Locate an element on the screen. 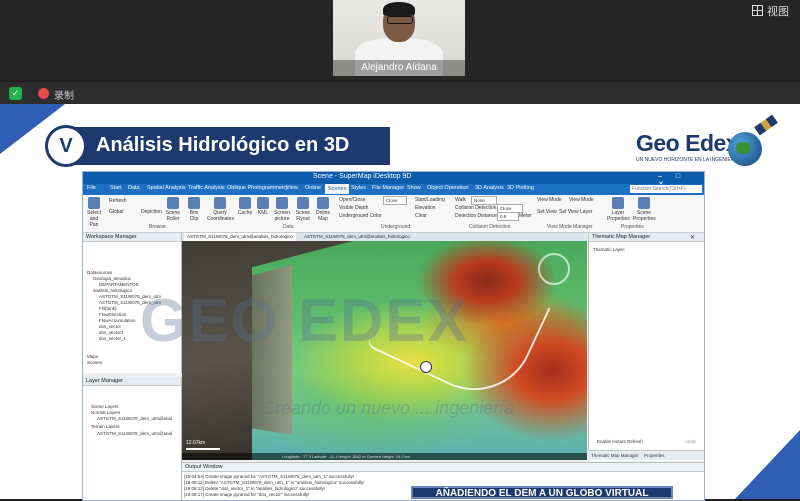 The image size is (800, 501). thematic-tab-strip: Thematic Map Manager Properties is located at coordinates (646, 455).